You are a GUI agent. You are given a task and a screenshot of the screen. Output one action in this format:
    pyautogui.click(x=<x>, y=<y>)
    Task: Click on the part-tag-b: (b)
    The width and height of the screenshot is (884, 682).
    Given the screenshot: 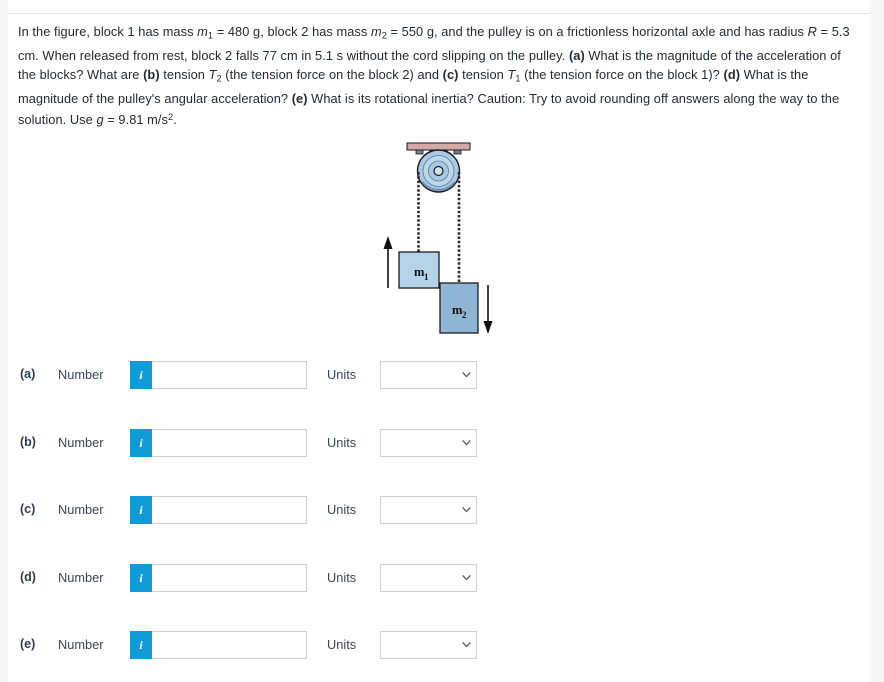 What is the action you would take?
    pyautogui.click(x=151, y=75)
    